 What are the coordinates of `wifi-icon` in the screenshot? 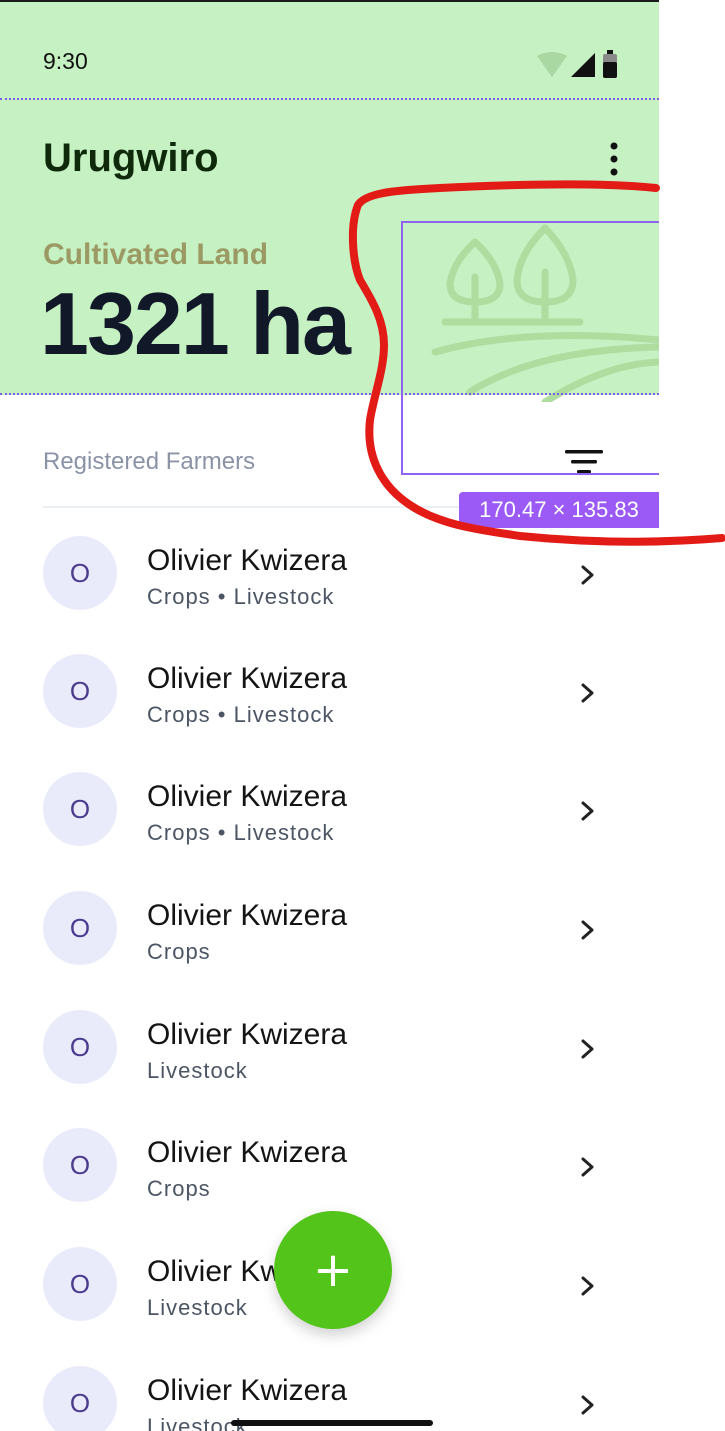 It's located at (552, 64).